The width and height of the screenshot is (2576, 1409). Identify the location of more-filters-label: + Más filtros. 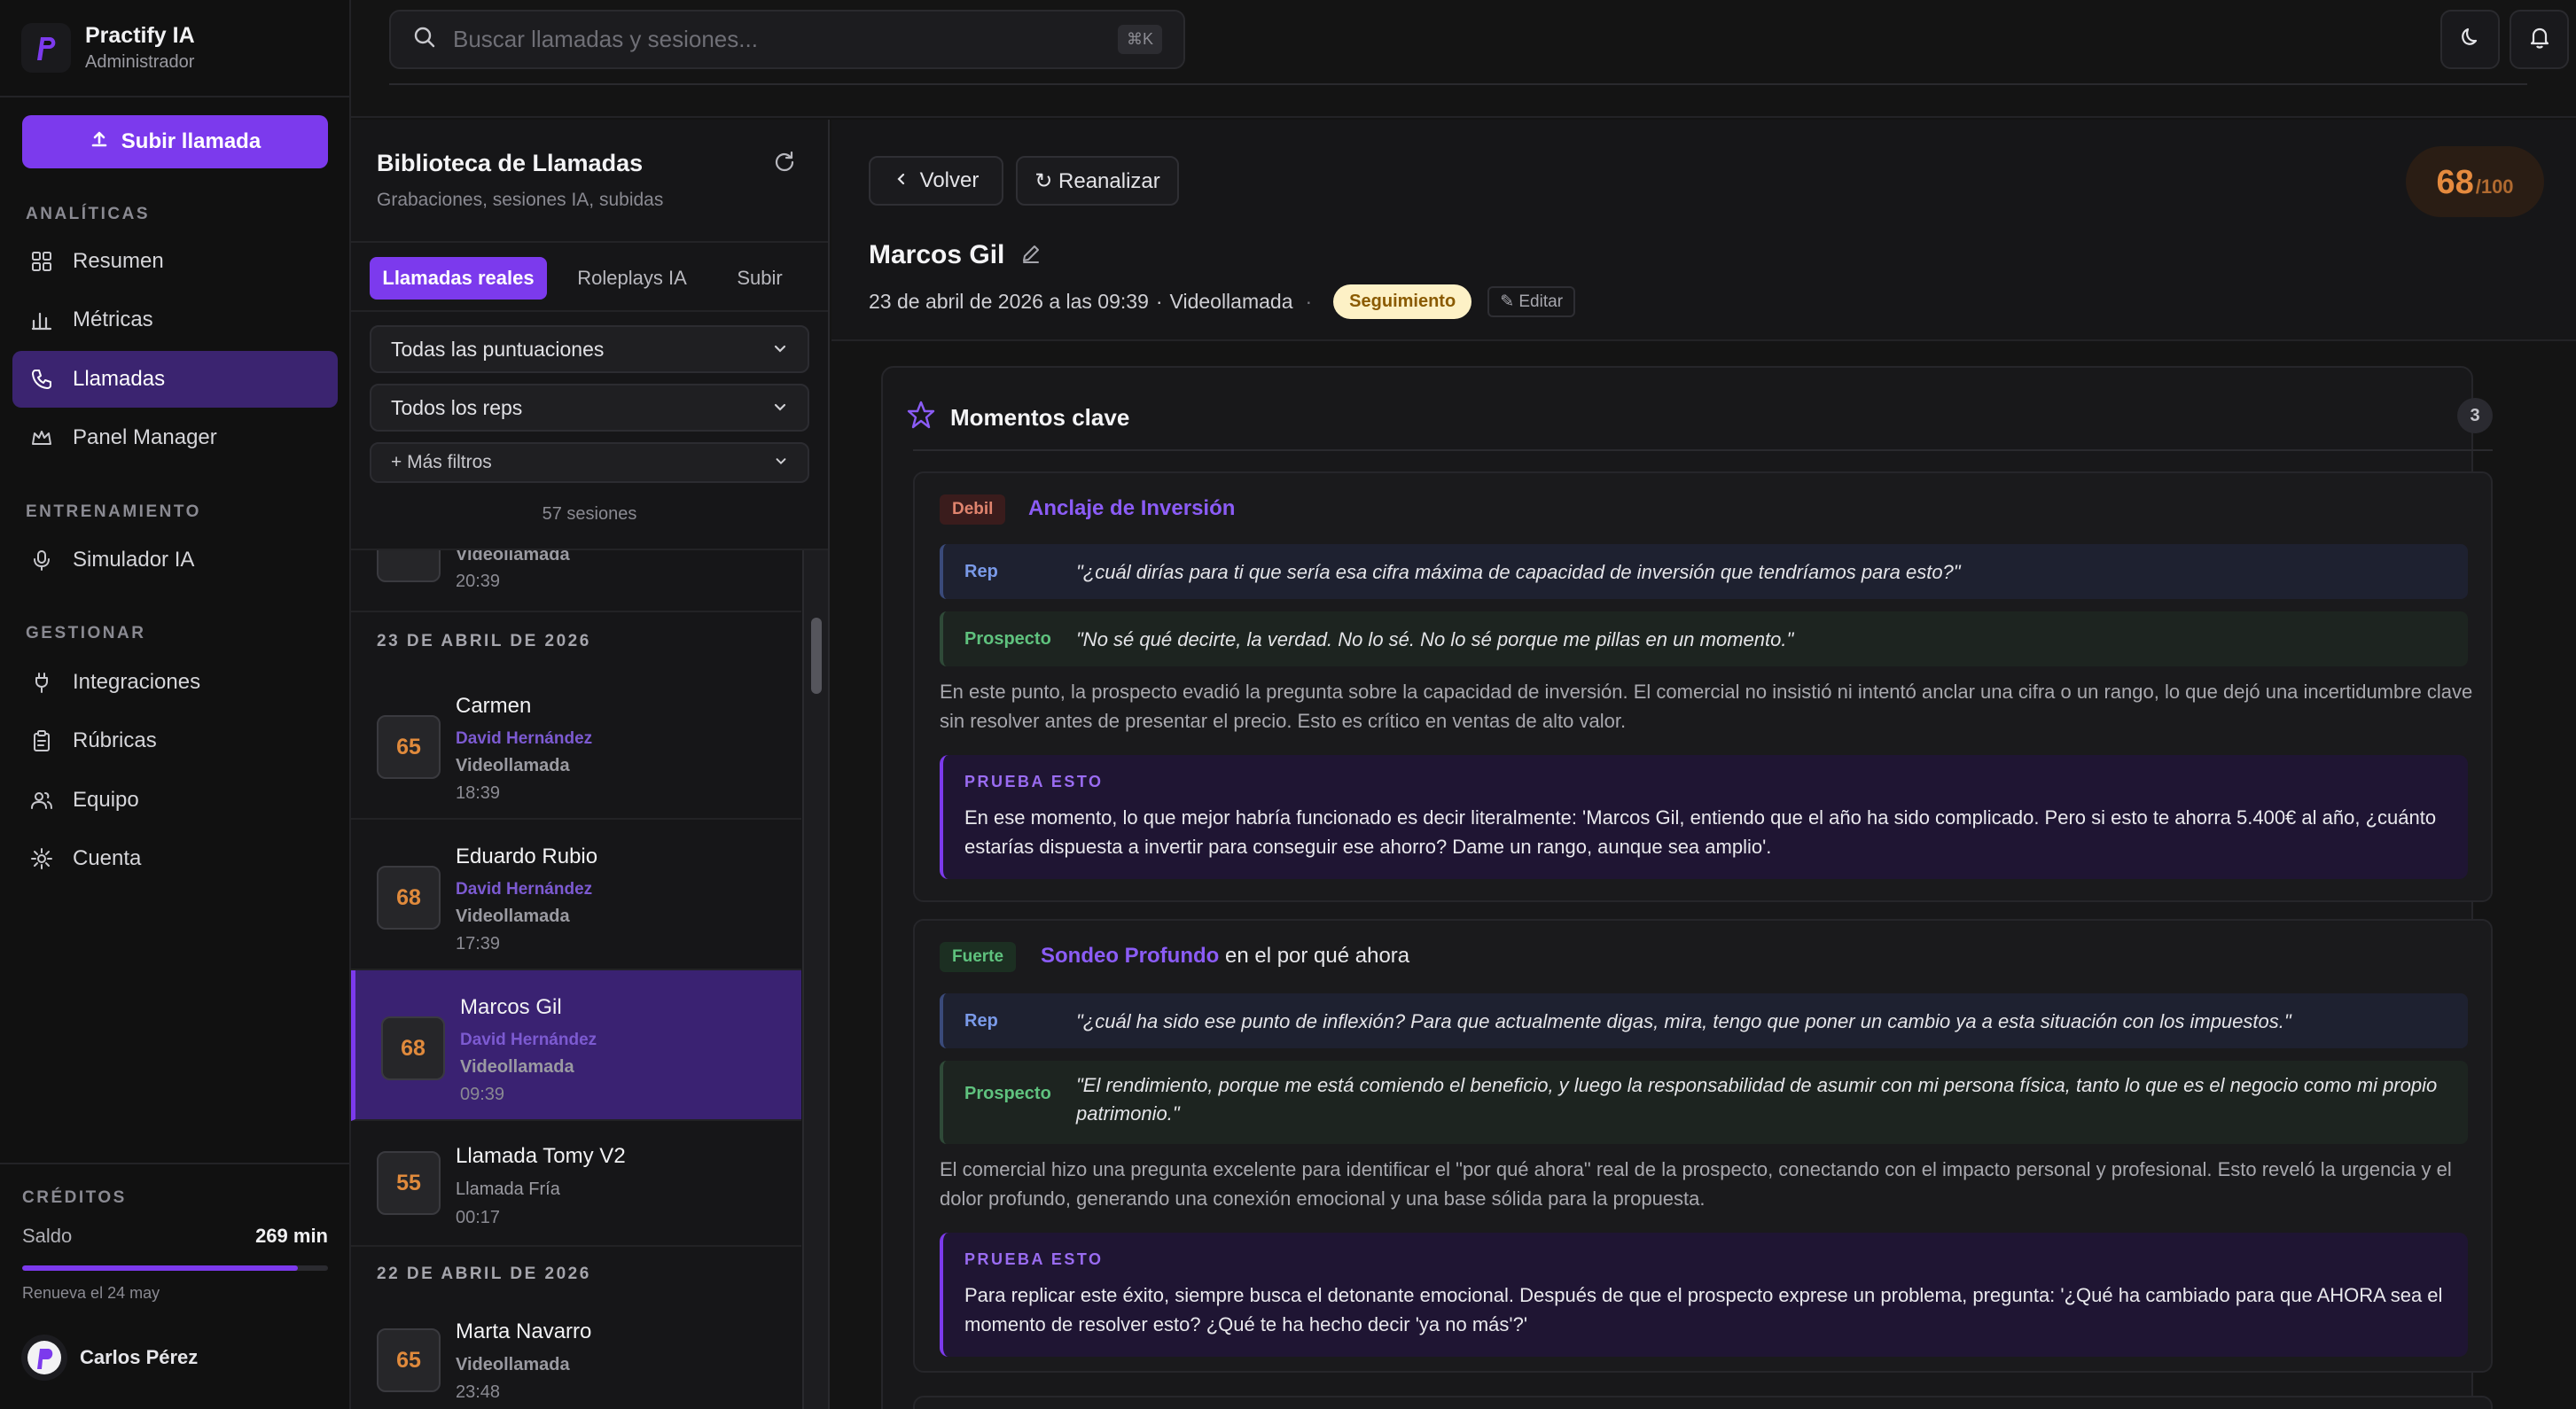
(441, 462).